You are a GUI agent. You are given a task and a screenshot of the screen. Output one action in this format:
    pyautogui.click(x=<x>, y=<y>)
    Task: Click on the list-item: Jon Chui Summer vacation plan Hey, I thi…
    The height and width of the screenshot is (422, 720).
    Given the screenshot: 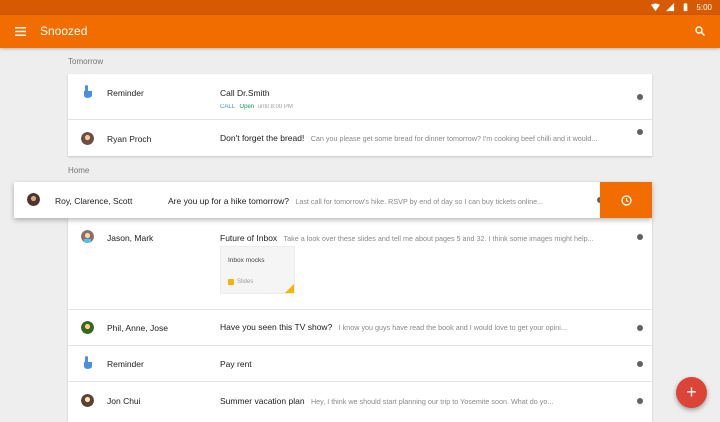 What is the action you would take?
    pyautogui.click(x=360, y=402)
    